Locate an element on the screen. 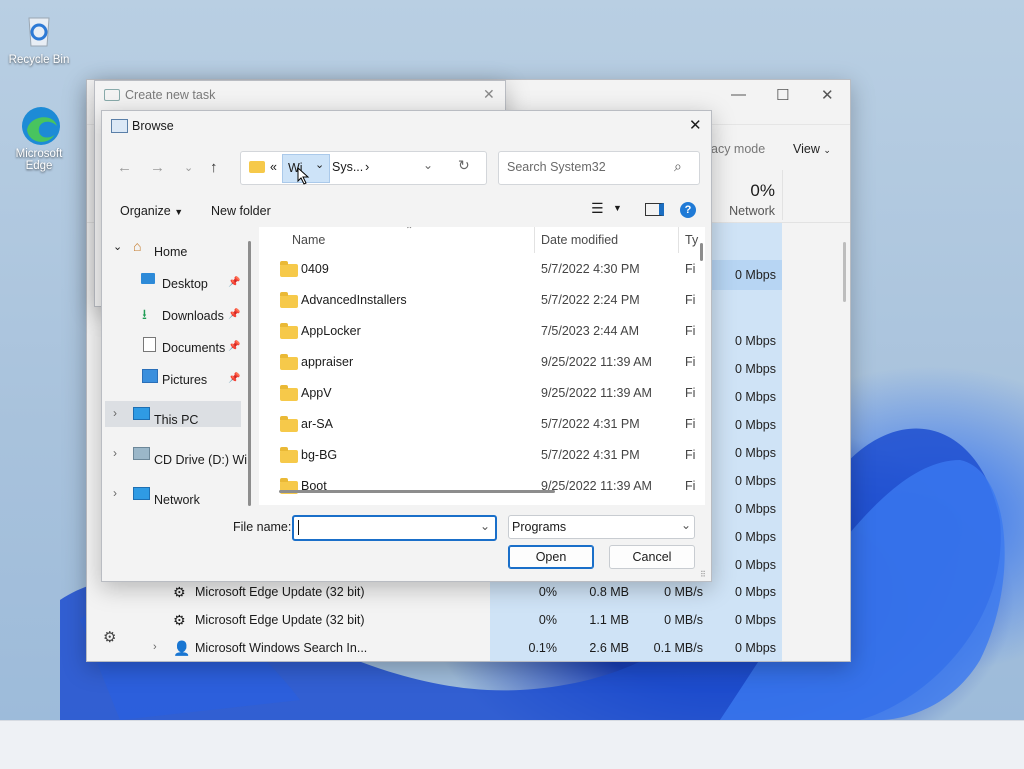 Image resolution: width=1024 pixels, height=769 pixels. file-row: appraiser 9/25/2022 11:39 AM Fi is located at coordinates (482, 363).